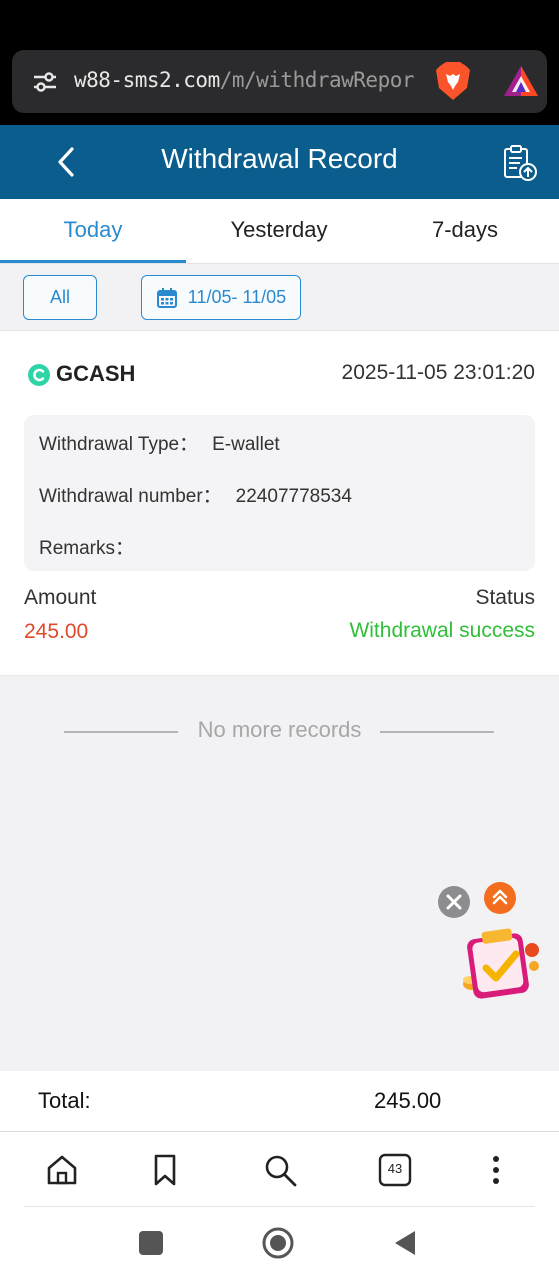  I want to click on url-text: w88-sms2.com/m/withdrawRepor, so click(246, 80).